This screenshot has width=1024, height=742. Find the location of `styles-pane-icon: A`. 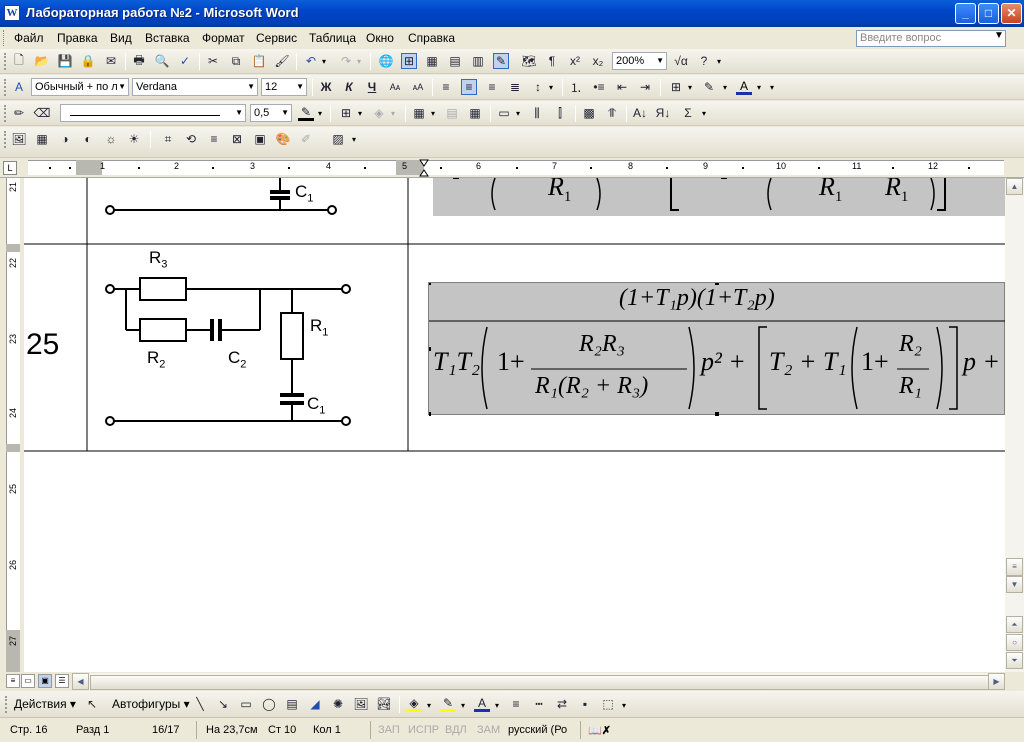

styles-pane-icon: A is located at coordinates (19, 87).